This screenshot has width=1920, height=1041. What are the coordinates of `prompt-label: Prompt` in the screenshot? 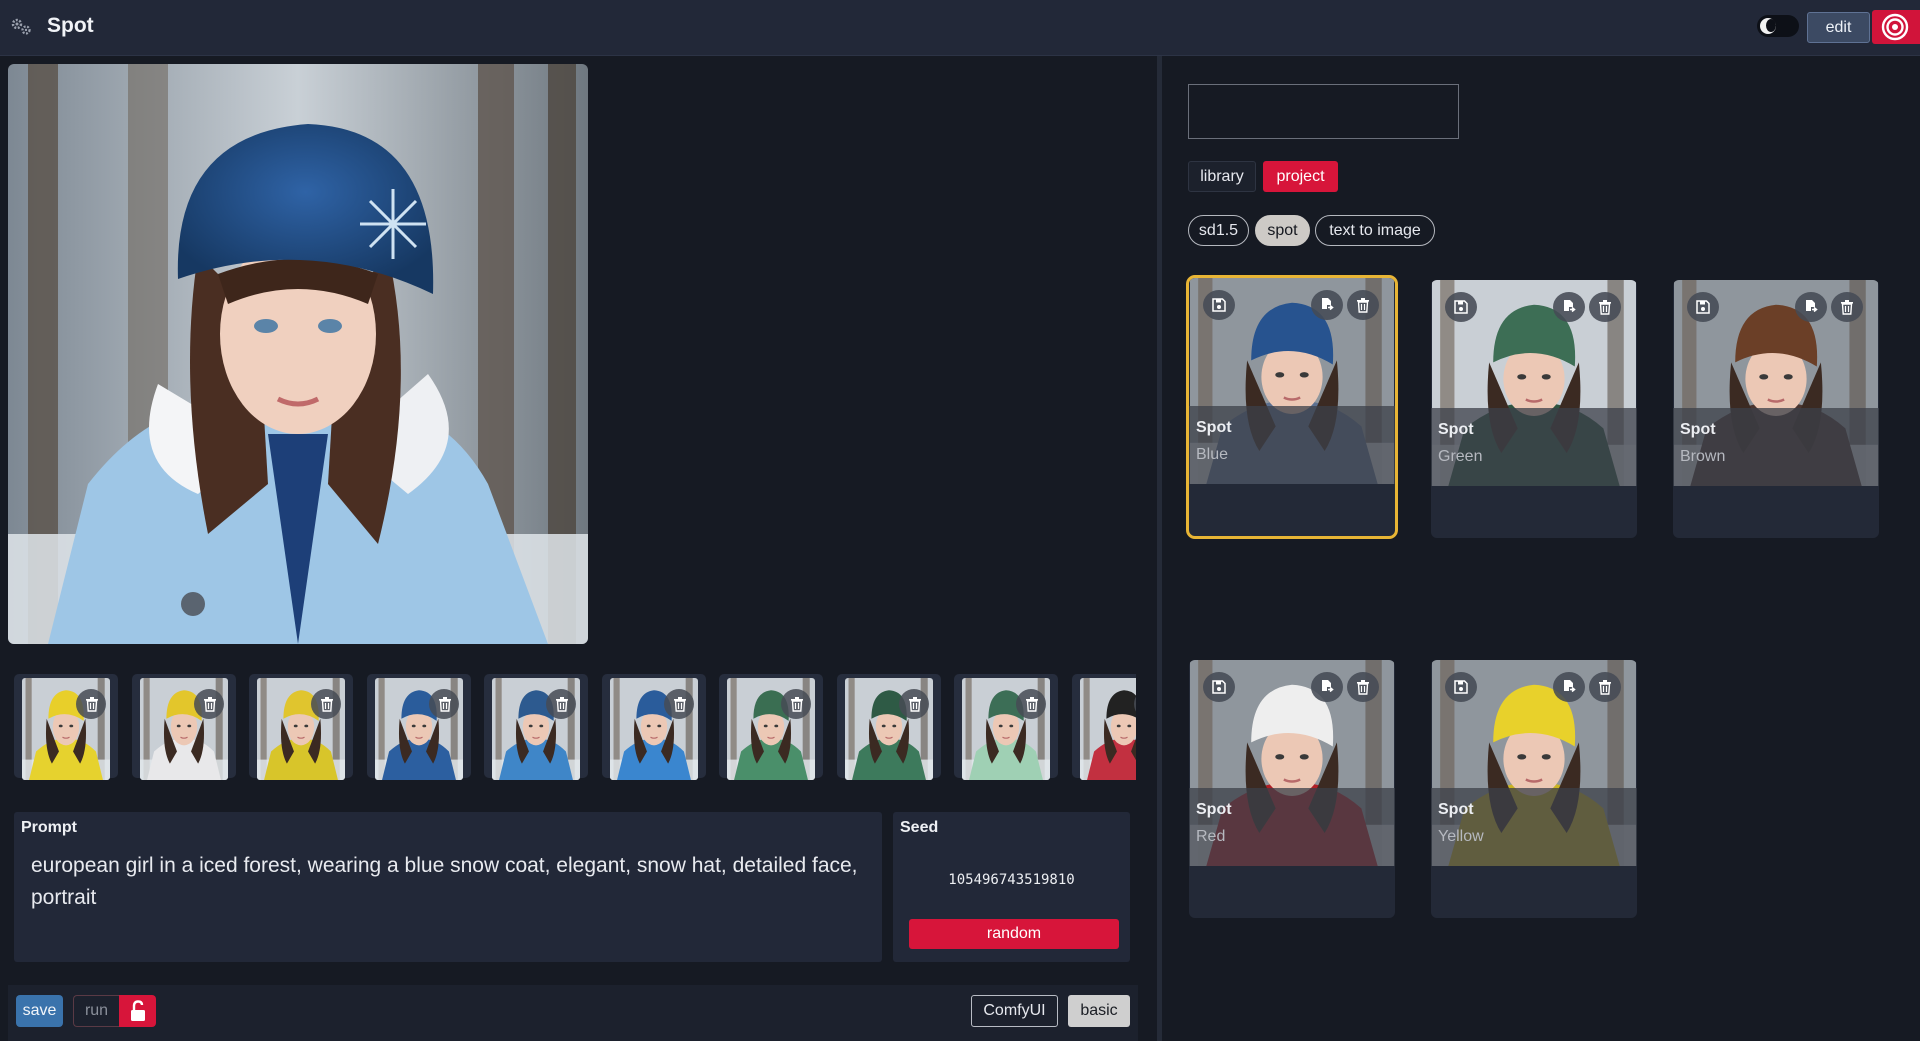 It's located at (49, 827).